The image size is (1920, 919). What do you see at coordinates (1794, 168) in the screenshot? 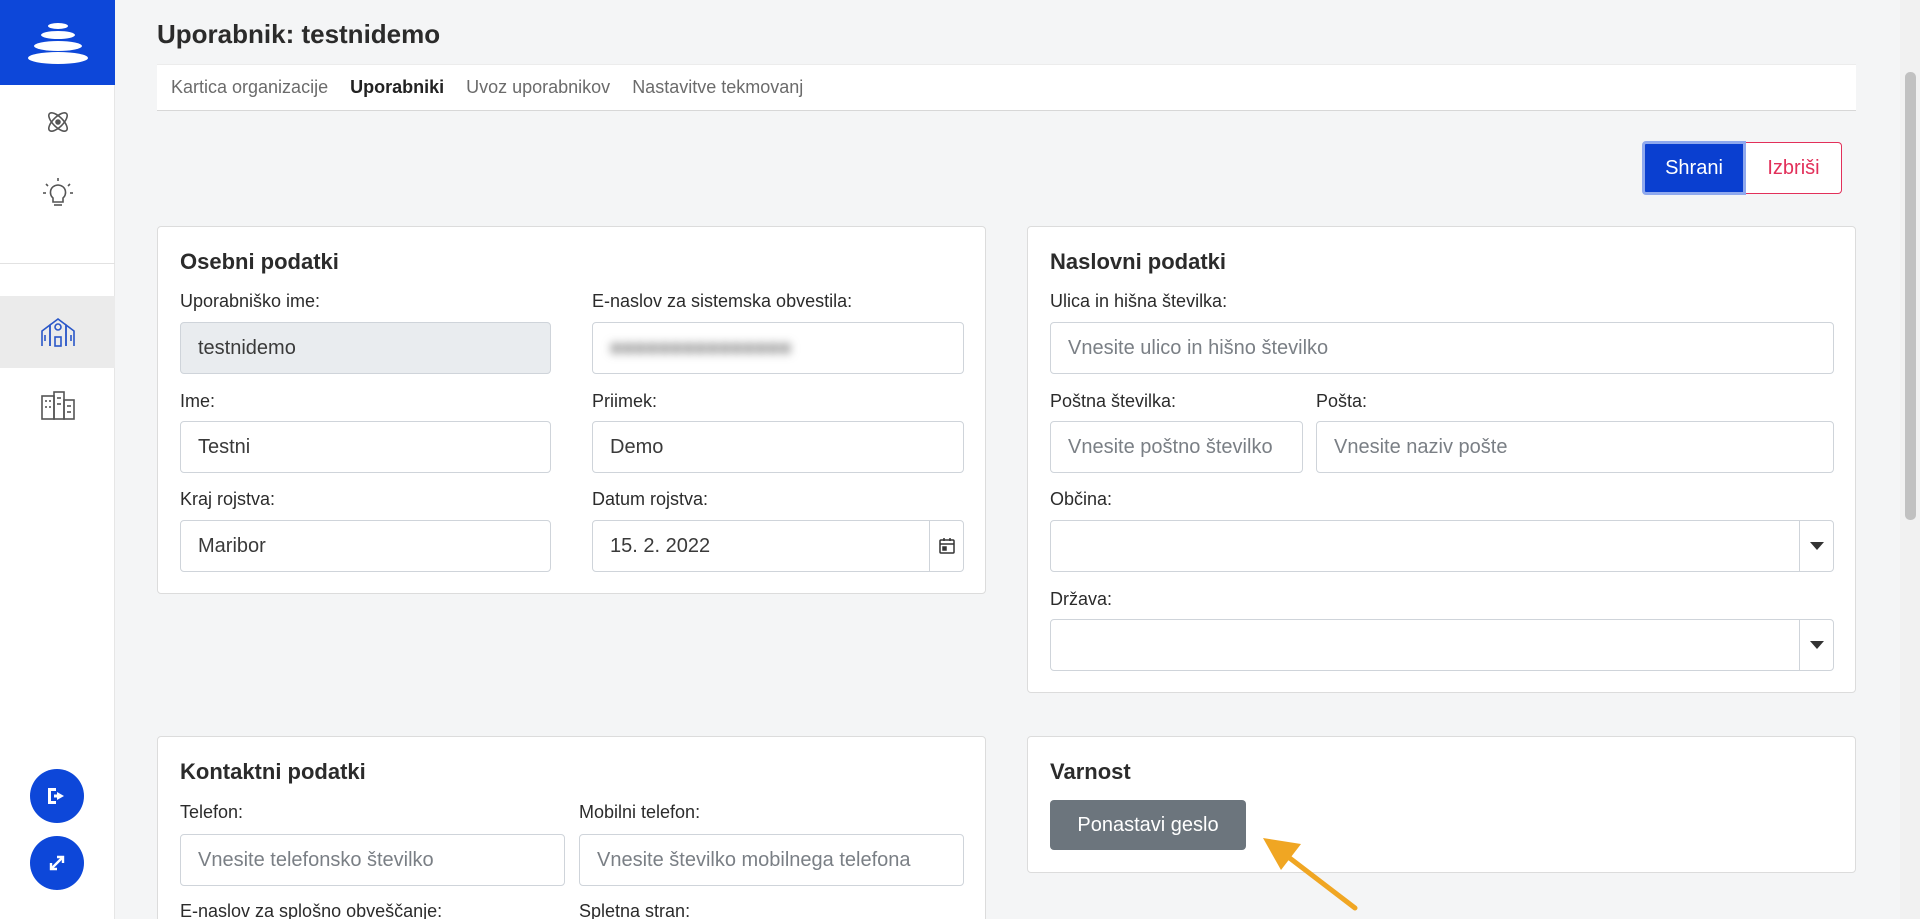
I see `delete-button: Izbriši` at bounding box center [1794, 168].